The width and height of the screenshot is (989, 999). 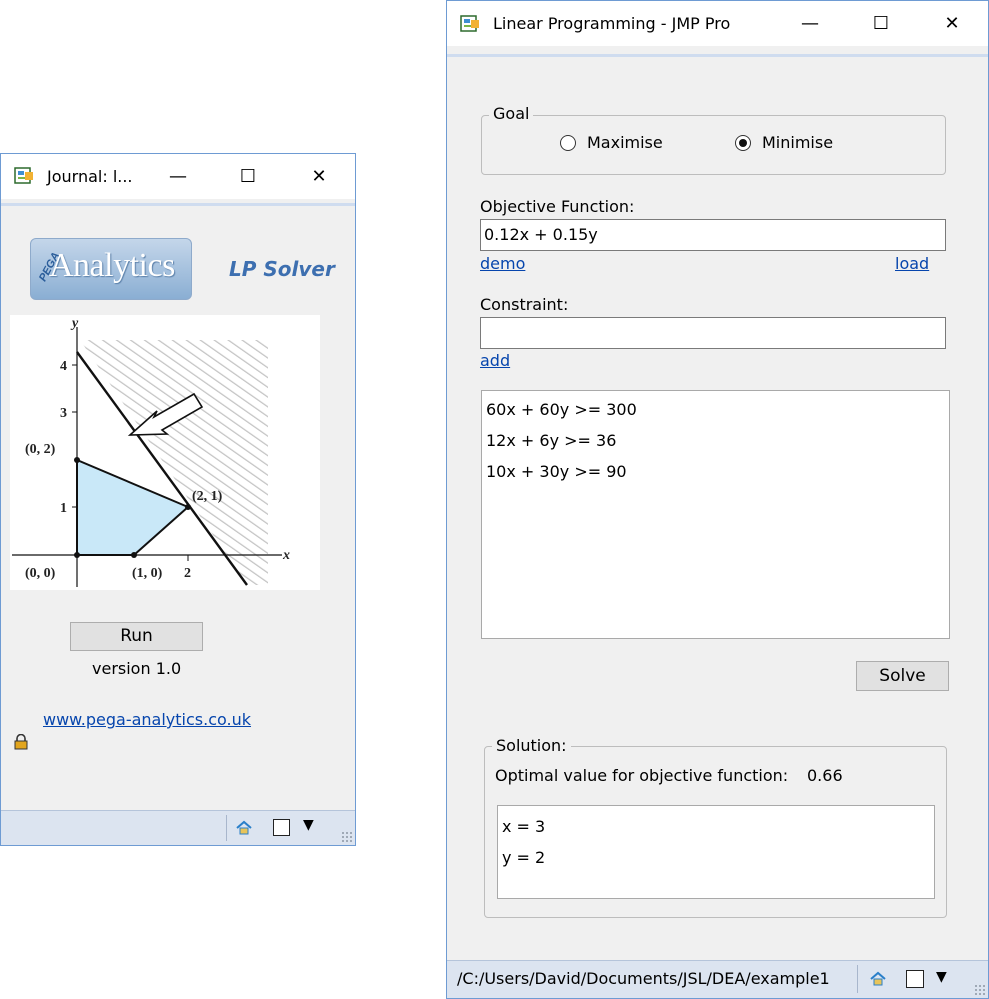 I want to click on feasible-region, so click(x=133, y=507).